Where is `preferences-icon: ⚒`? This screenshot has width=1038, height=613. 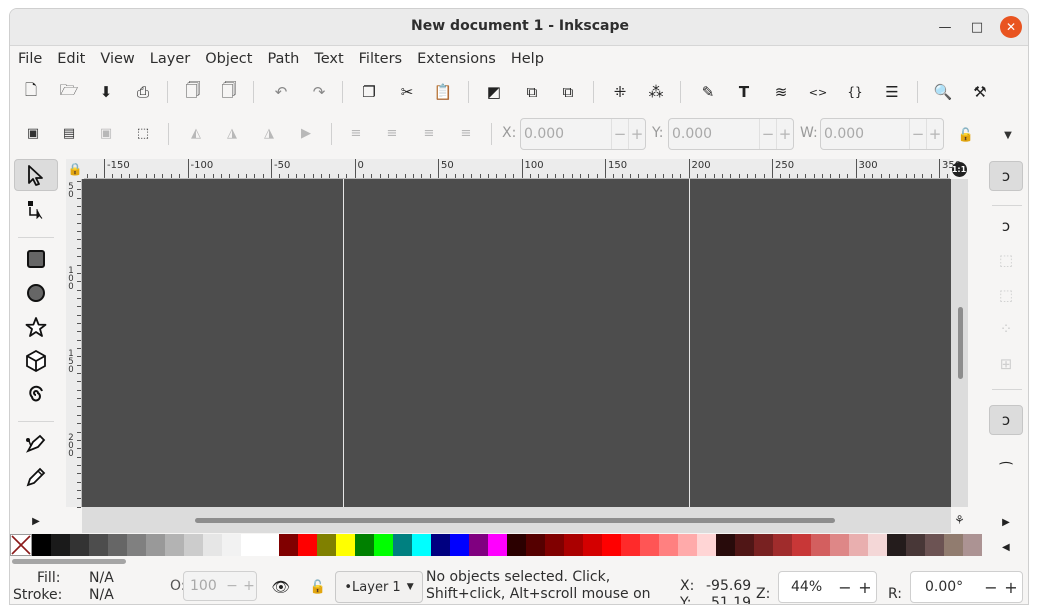
preferences-icon: ⚒ is located at coordinates (980, 92).